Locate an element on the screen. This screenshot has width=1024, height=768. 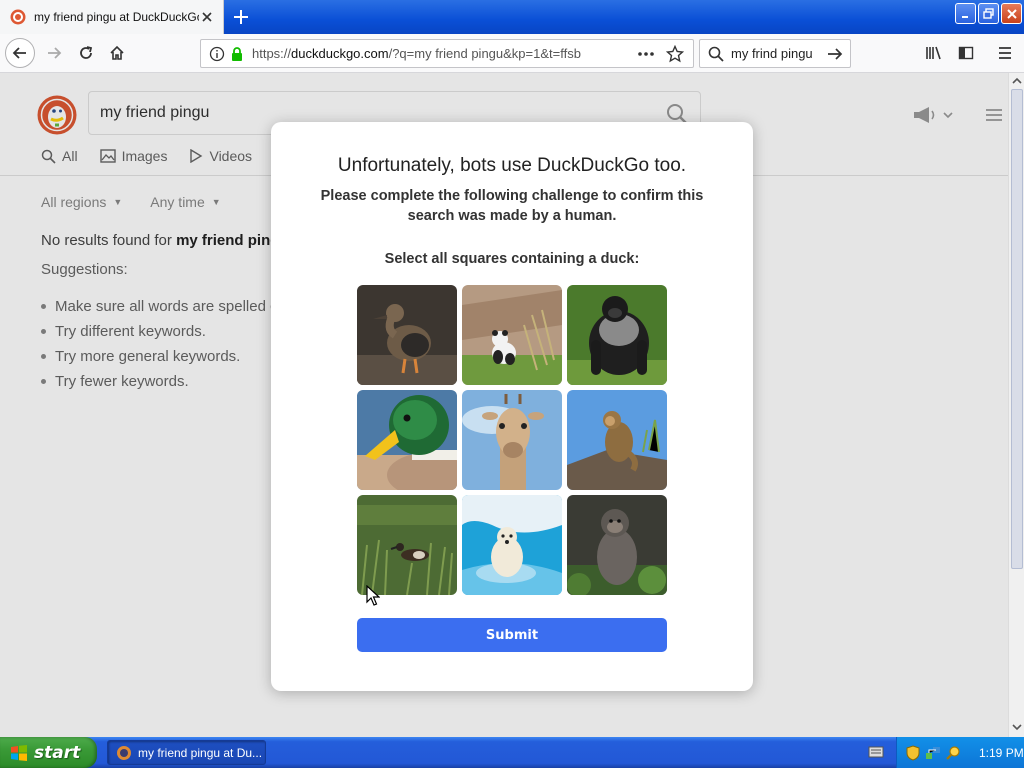
back-button is located at coordinates (20, 53).